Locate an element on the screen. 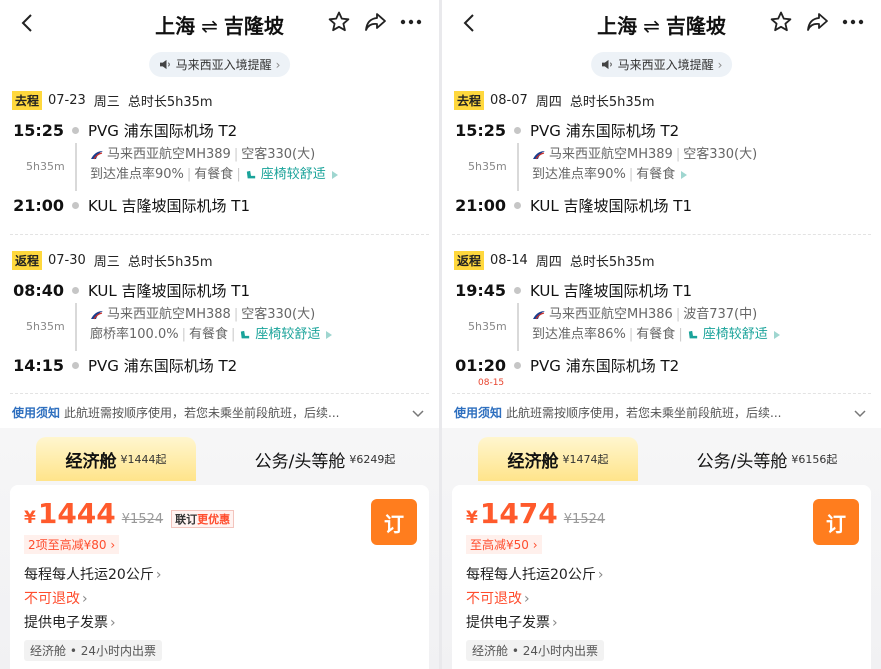 The height and width of the screenshot is (669, 881). usage-notice-label: 使用须知 is located at coordinates (478, 413).